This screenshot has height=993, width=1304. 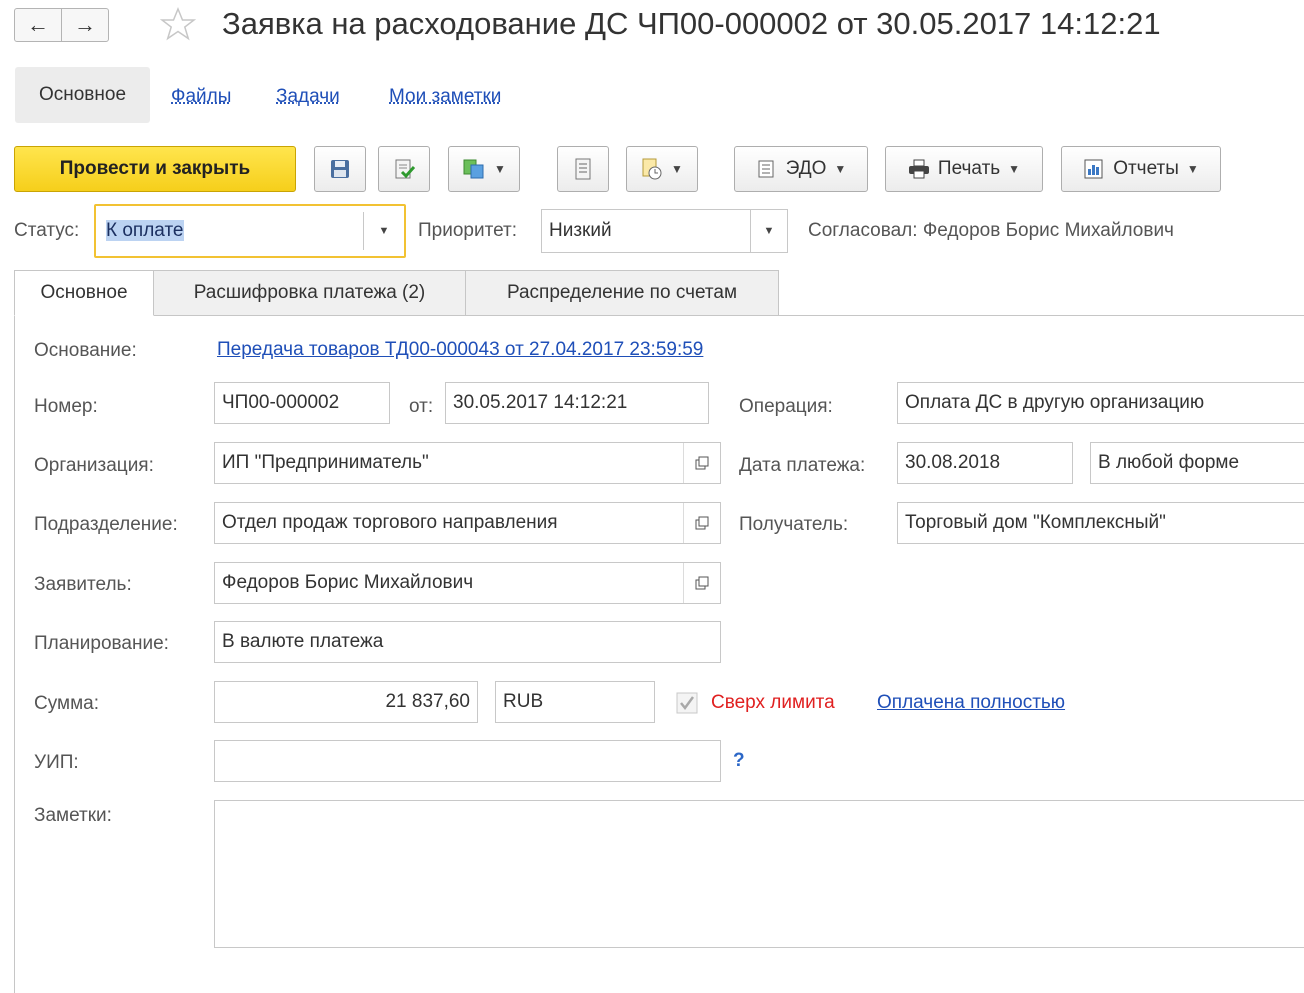 I want to click on post-document-icon, so click(x=405, y=169).